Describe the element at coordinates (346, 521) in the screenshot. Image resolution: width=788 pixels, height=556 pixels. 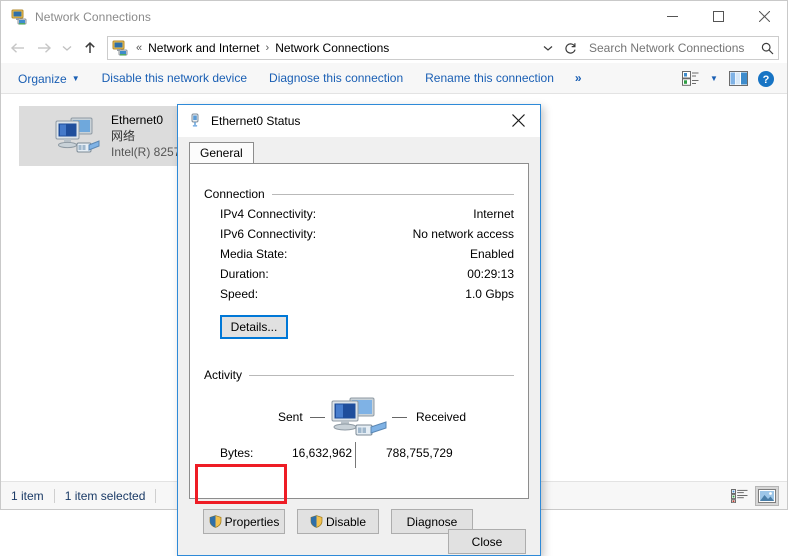
I see `disable-button-label: Disable` at that location.